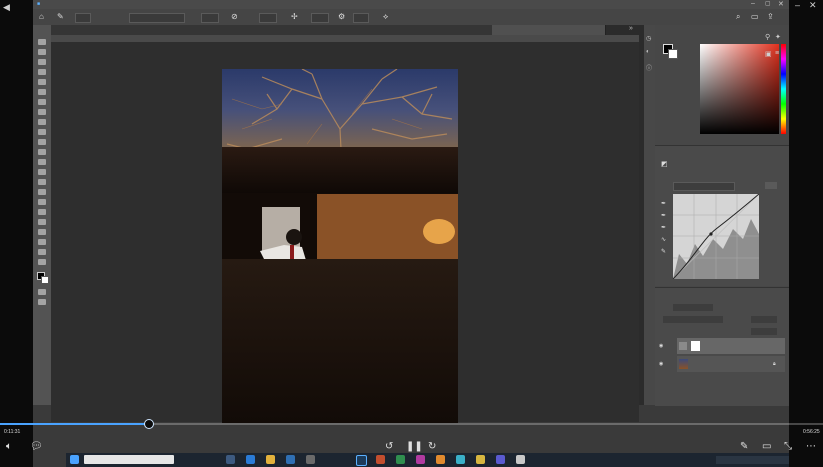  What do you see at coordinates (777, 53) in the screenshot?
I see `list-icon: ≡` at bounding box center [777, 53].